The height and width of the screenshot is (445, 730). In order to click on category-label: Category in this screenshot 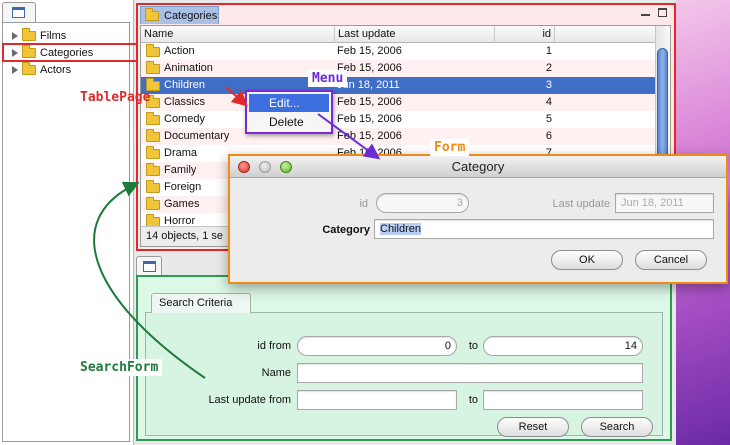, I will do `click(346, 230)`.